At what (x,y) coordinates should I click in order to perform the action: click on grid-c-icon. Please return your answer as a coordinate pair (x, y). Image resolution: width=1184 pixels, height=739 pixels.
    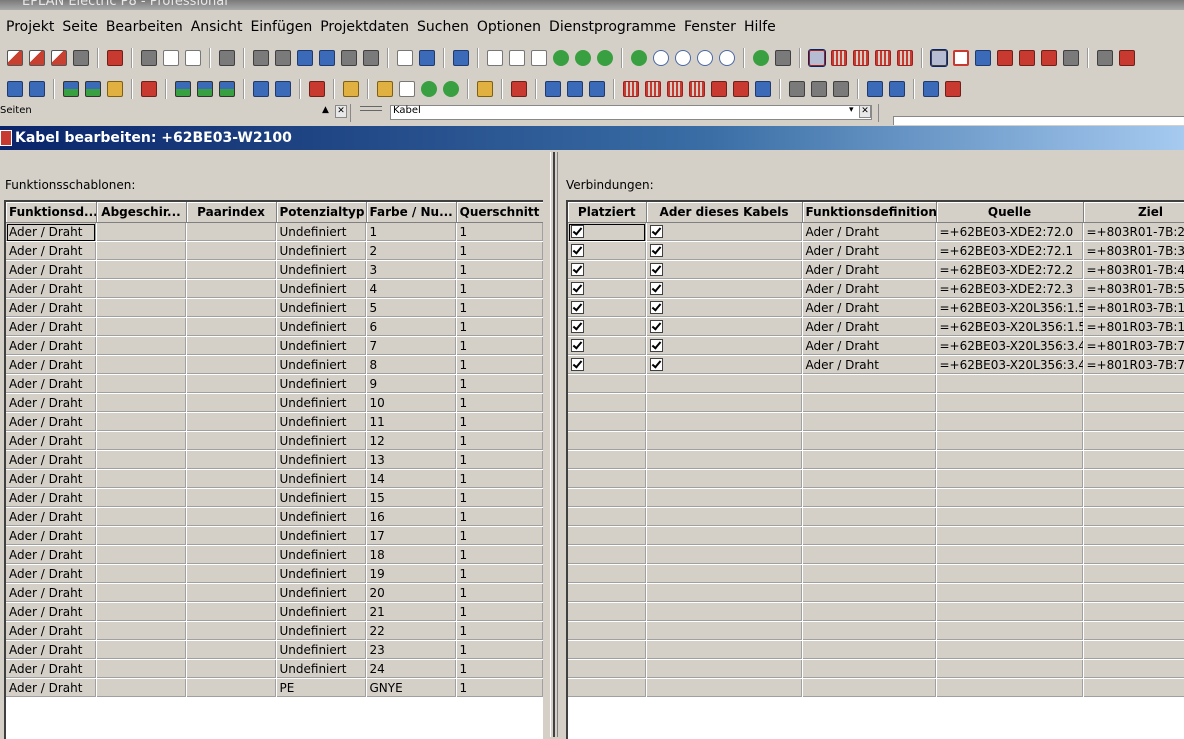
    Looking at the image, I should click on (883, 58).